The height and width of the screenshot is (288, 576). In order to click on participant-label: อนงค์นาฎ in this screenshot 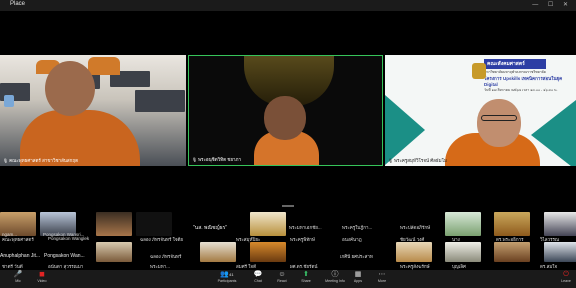, I will do `click(352, 239)`.